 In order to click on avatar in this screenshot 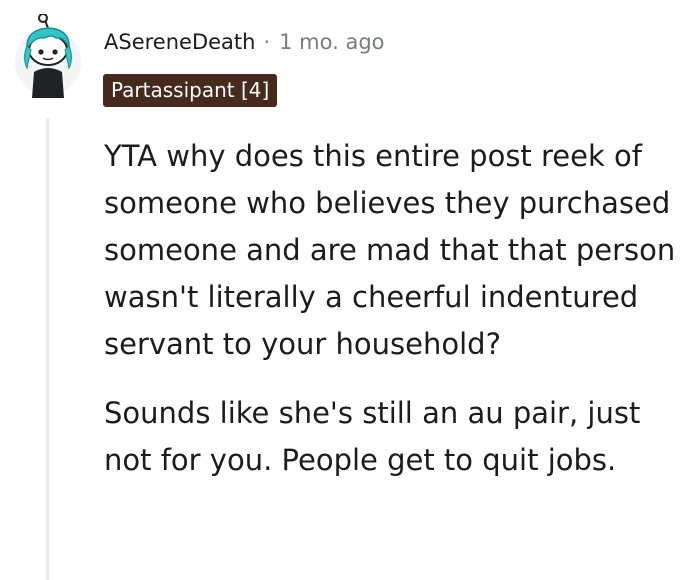, I will do `click(50, 55)`.